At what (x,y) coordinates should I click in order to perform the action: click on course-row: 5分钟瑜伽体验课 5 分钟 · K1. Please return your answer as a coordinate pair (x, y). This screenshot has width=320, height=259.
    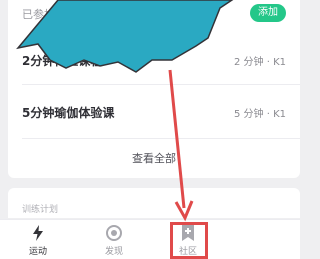
    Looking at the image, I should click on (161, 112).